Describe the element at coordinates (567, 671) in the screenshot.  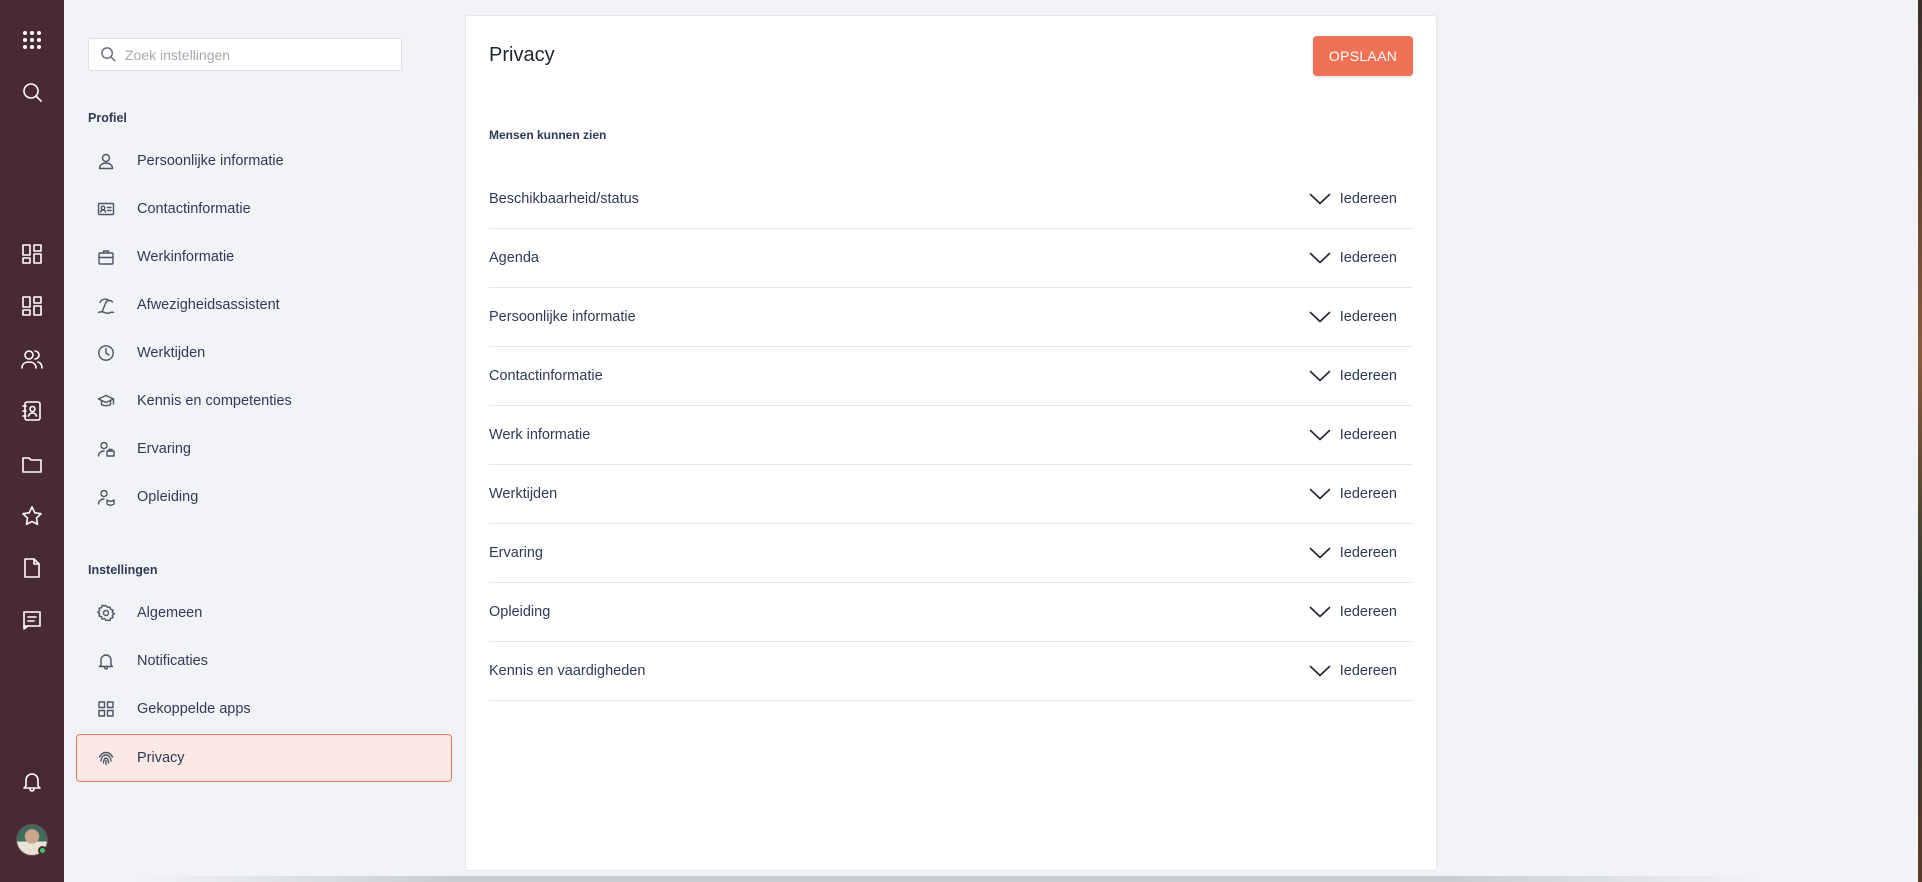
I see `privacy-row-label: Kennis en vaardigheden` at that location.